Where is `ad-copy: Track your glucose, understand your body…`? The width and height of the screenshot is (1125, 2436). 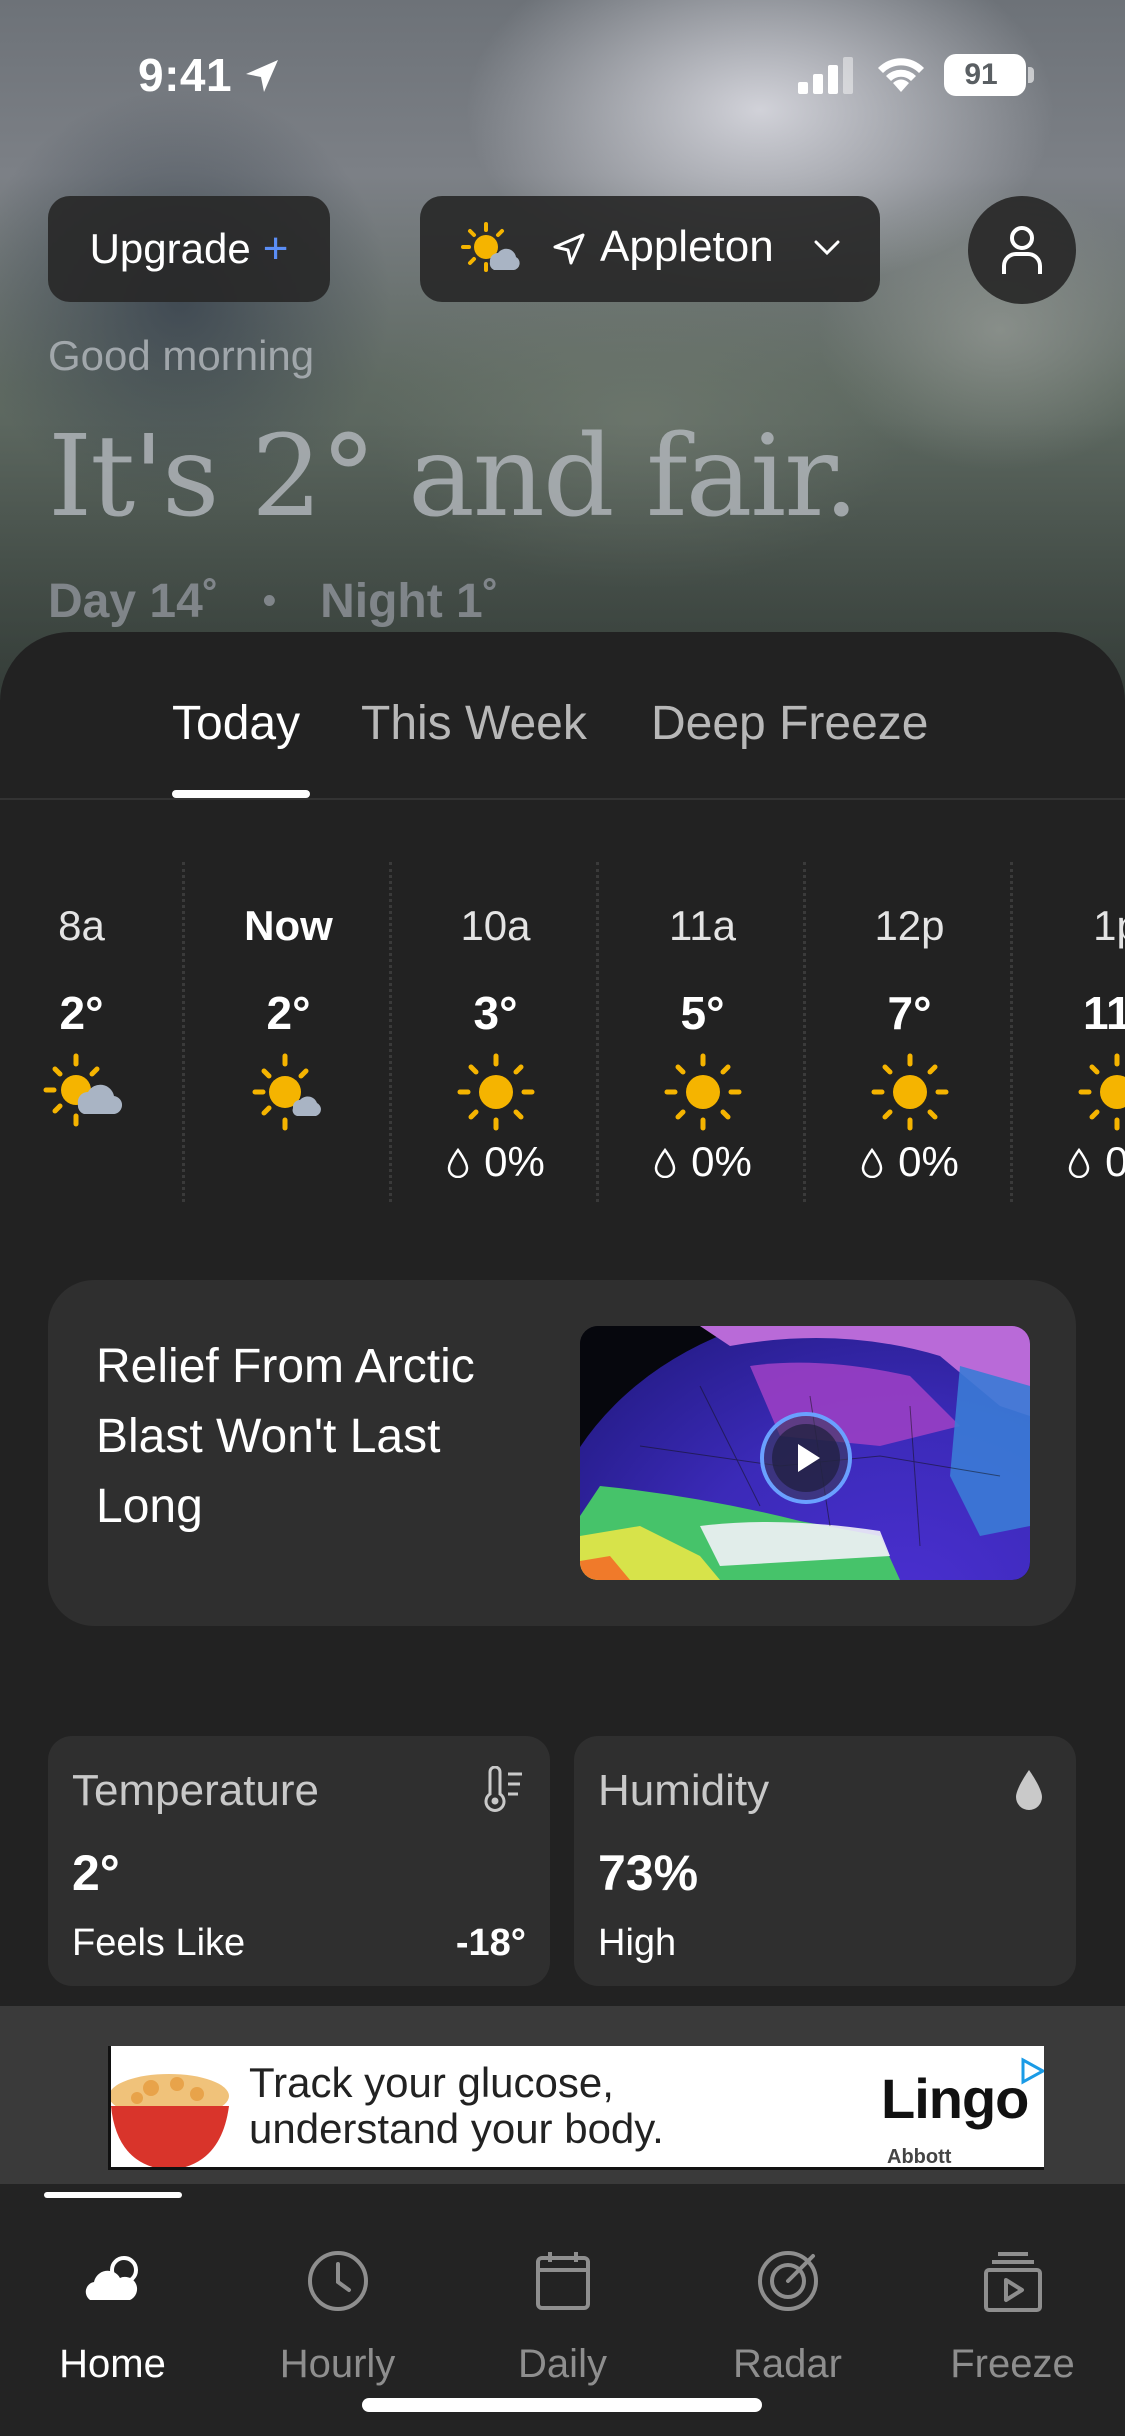 ad-copy: Track your glucose, understand your body… is located at coordinates (456, 2106).